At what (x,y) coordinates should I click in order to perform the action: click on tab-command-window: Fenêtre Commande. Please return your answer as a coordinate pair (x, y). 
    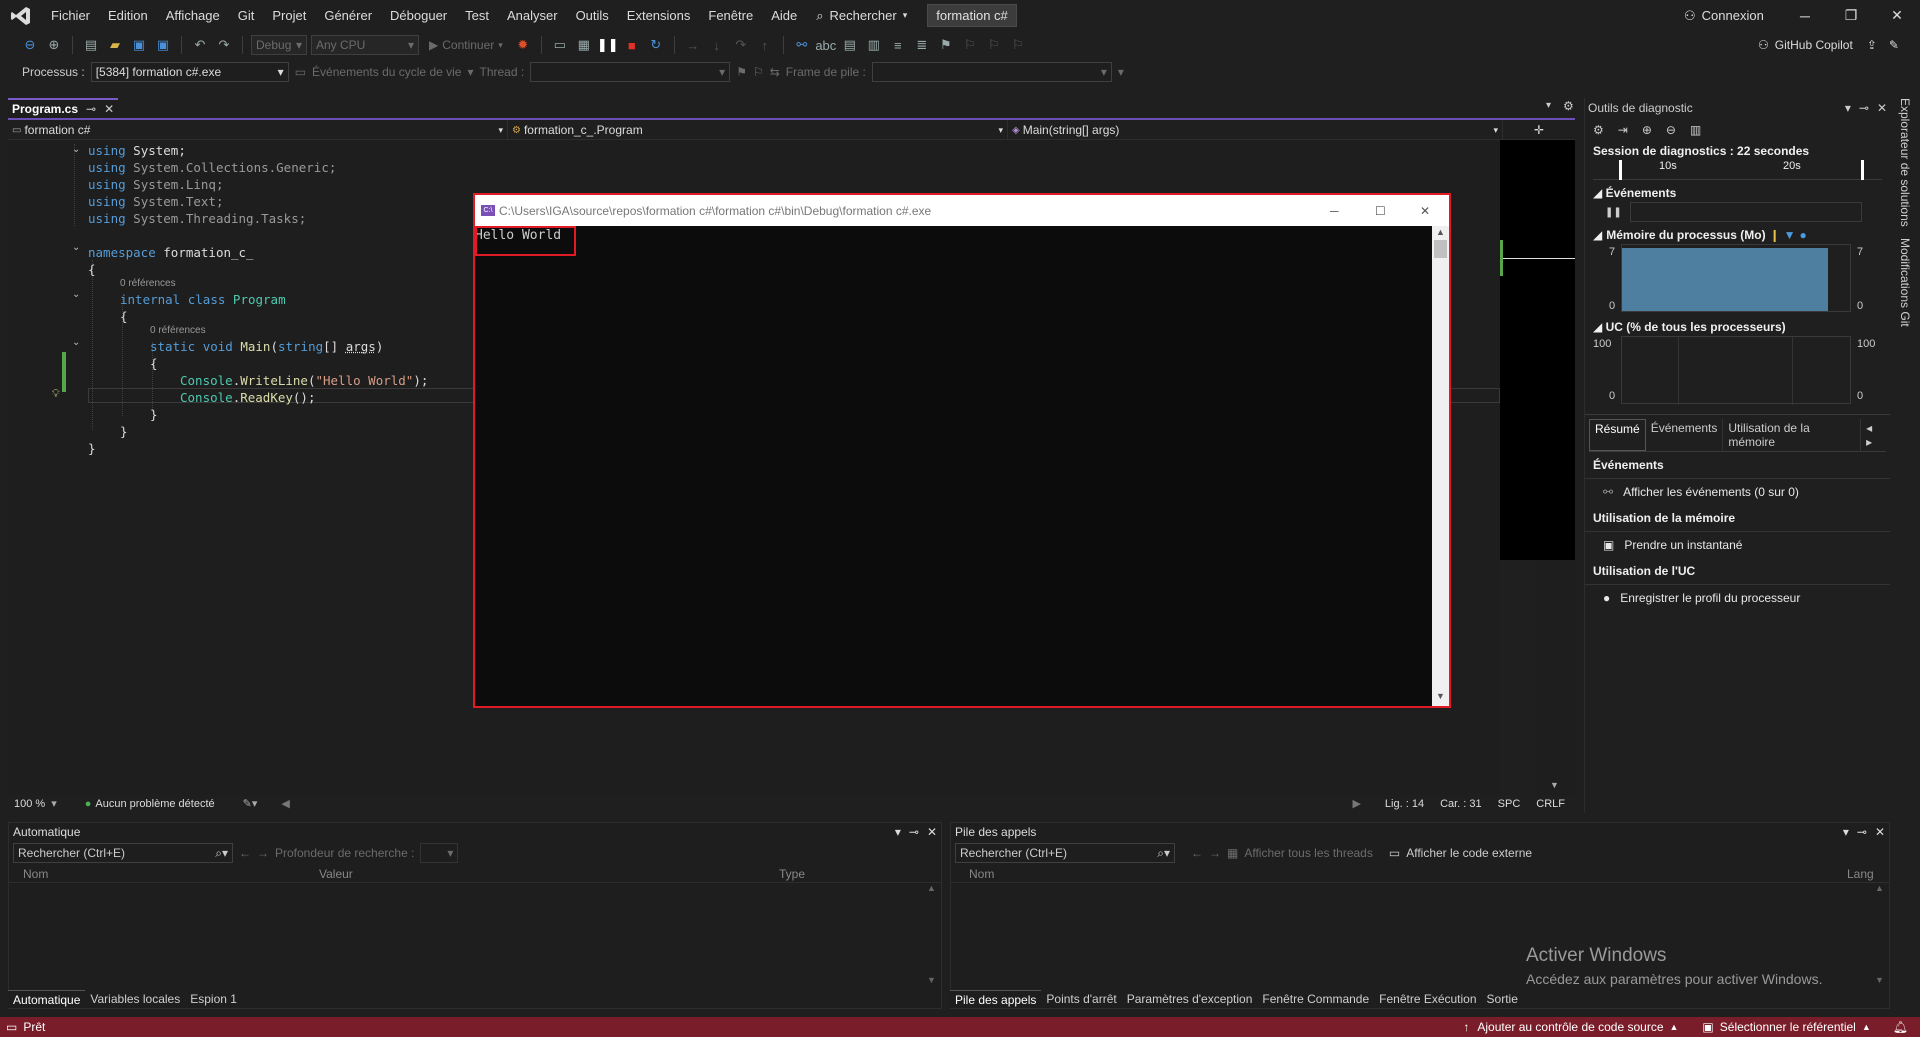
    Looking at the image, I should click on (1315, 999).